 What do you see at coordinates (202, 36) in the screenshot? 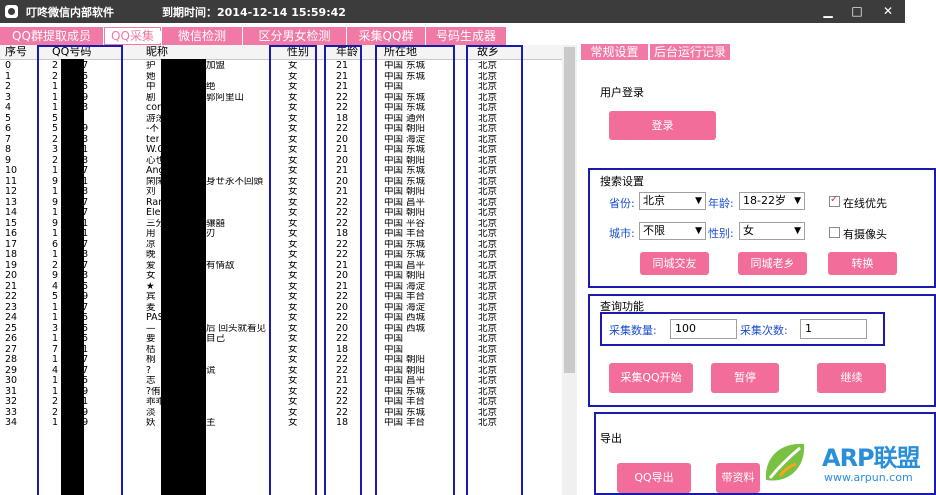
I see `tab-wechat-check: 微信检测` at bounding box center [202, 36].